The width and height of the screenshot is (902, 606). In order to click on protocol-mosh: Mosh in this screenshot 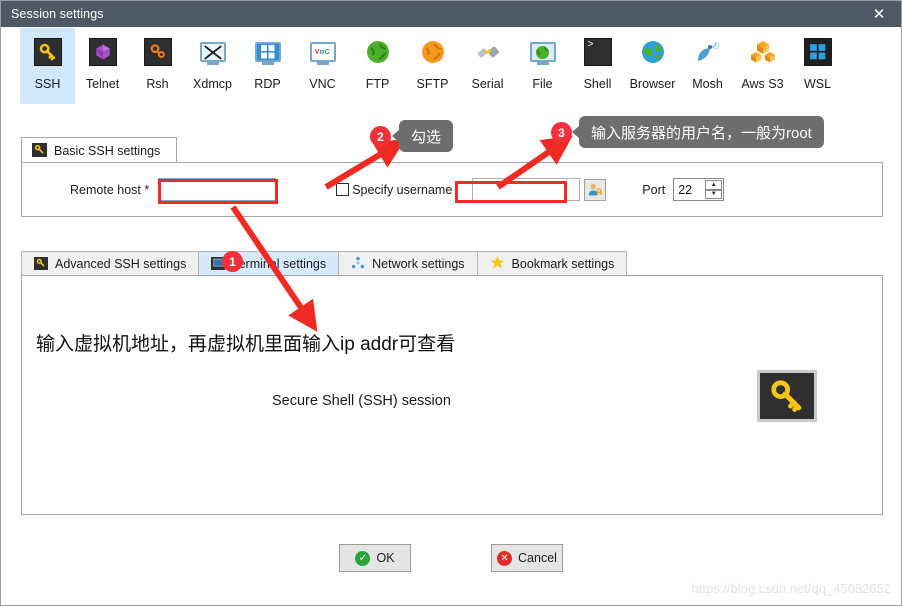, I will do `click(707, 66)`.